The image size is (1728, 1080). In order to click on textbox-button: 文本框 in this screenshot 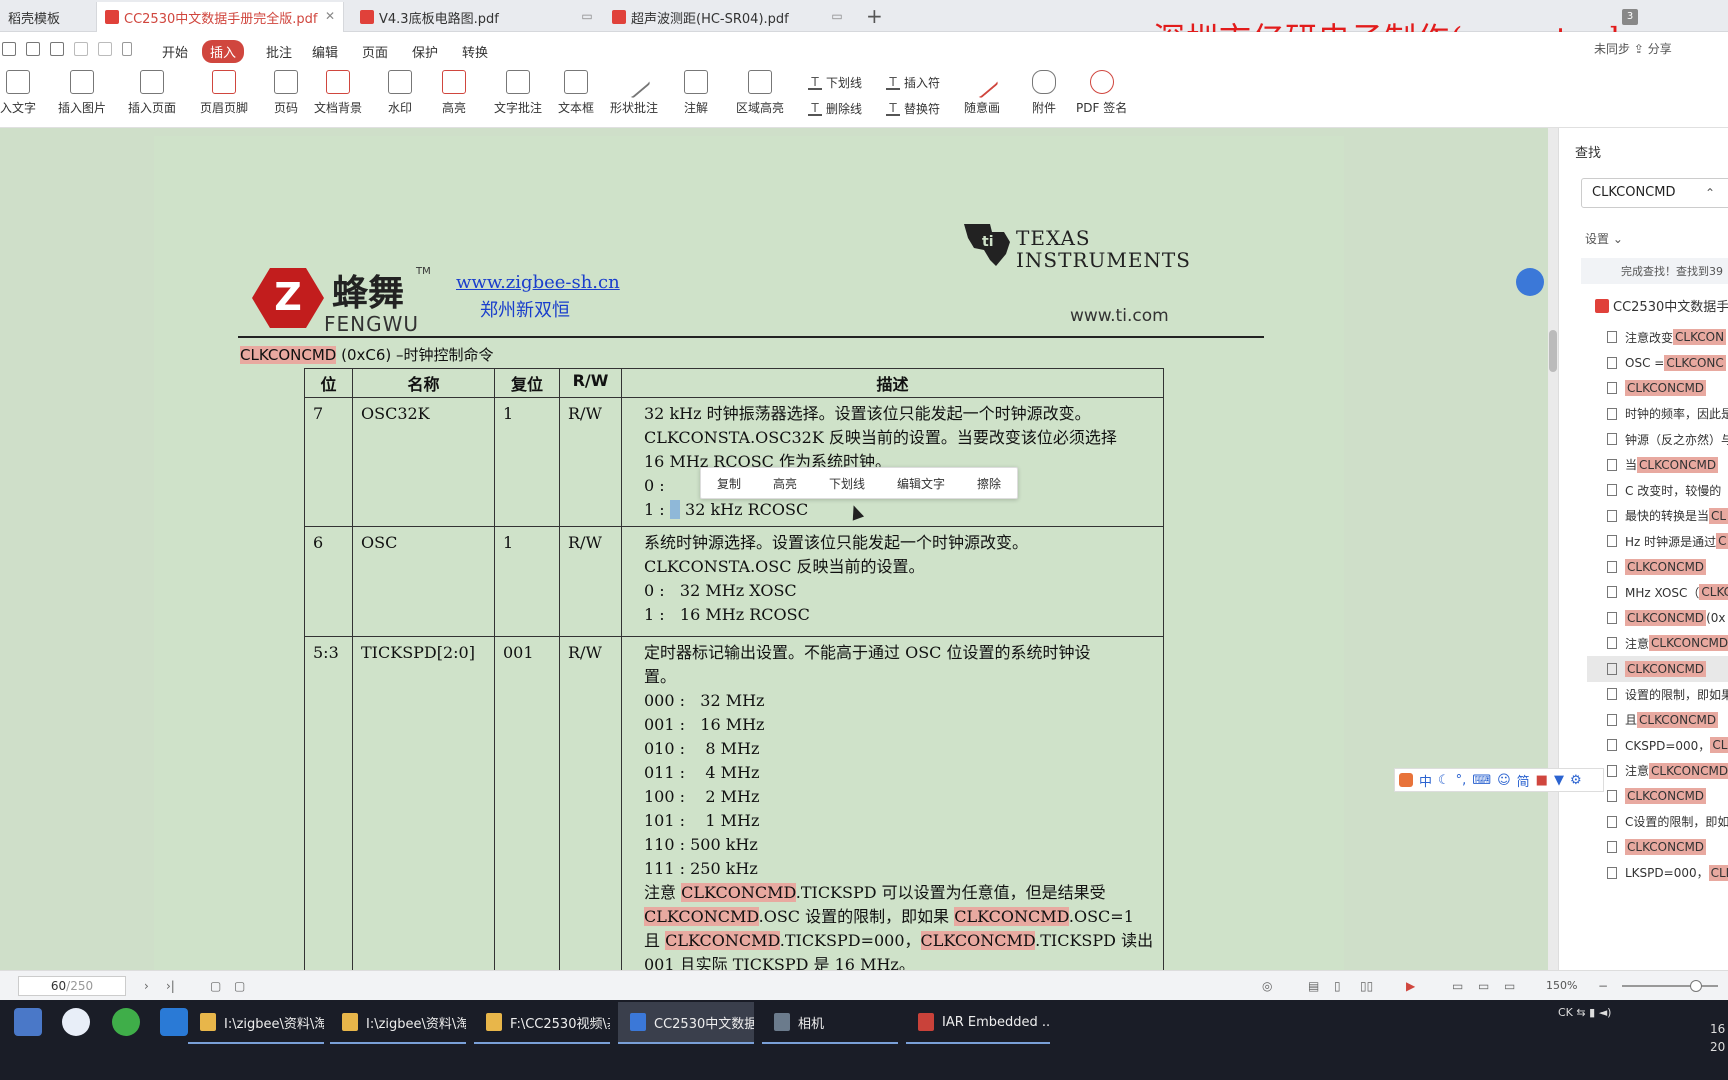, I will do `click(576, 96)`.